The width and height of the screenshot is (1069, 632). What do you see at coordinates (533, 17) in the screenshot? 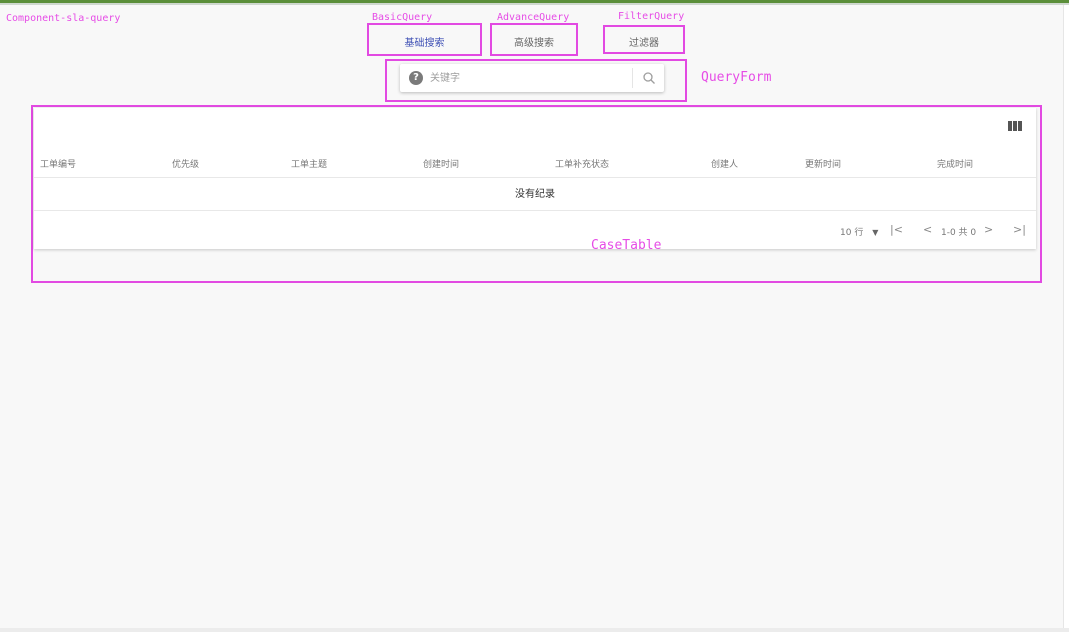
I see `advance-query-annotation: AdvanceQuery` at bounding box center [533, 17].